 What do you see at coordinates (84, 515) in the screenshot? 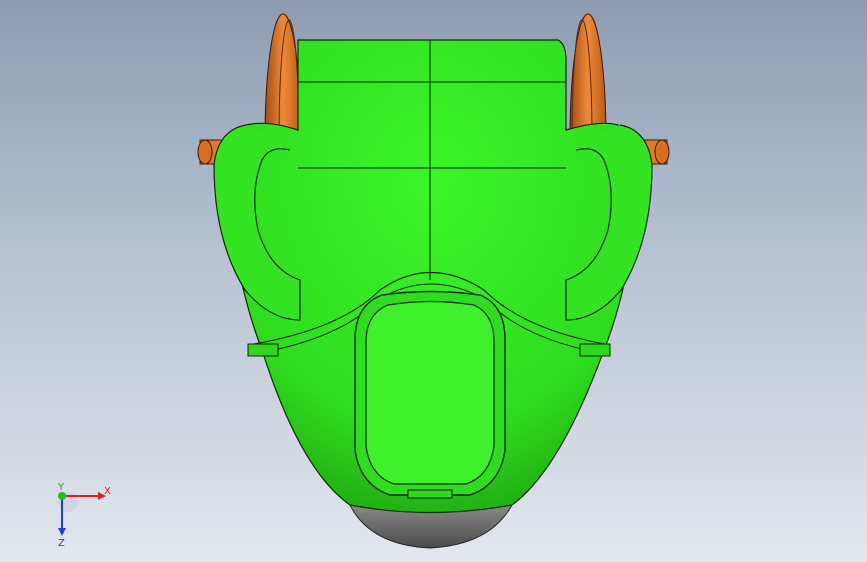
I see `coordinate-triad: X Y Z` at bounding box center [84, 515].